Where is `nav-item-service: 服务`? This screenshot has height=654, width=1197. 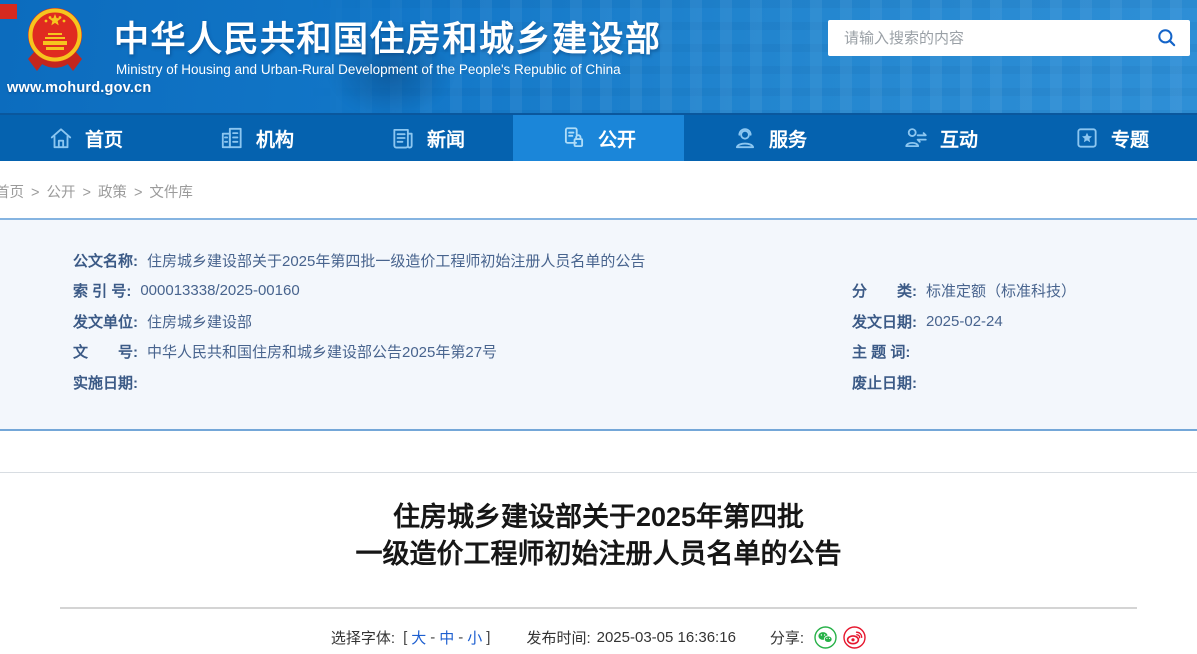 nav-item-service: 服务 is located at coordinates (769, 138).